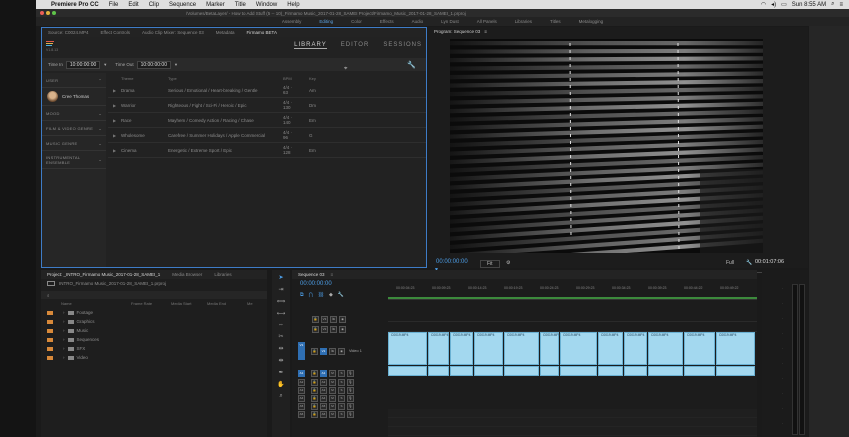 The image size is (849, 437). What do you see at coordinates (341, 351) in the screenshot?
I see `eye-icon: ◉` at bounding box center [341, 351].